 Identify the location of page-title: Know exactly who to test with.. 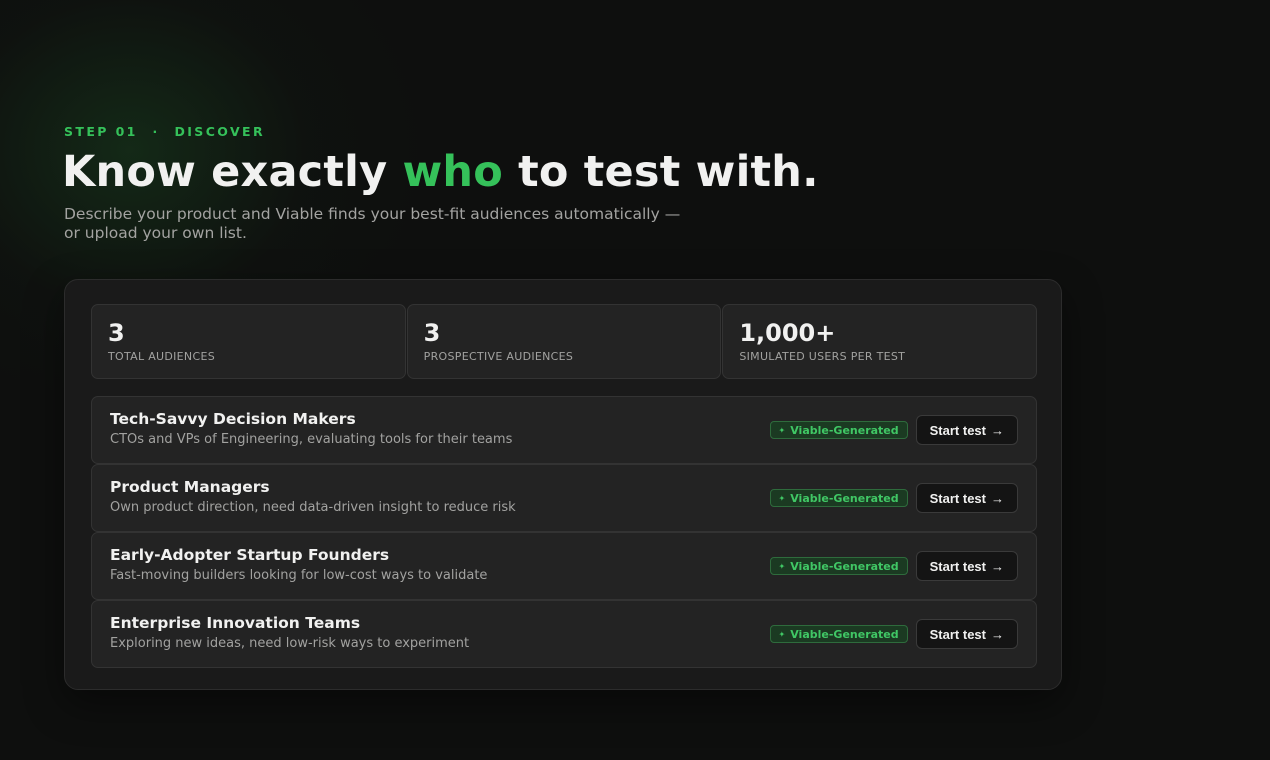
(440, 172).